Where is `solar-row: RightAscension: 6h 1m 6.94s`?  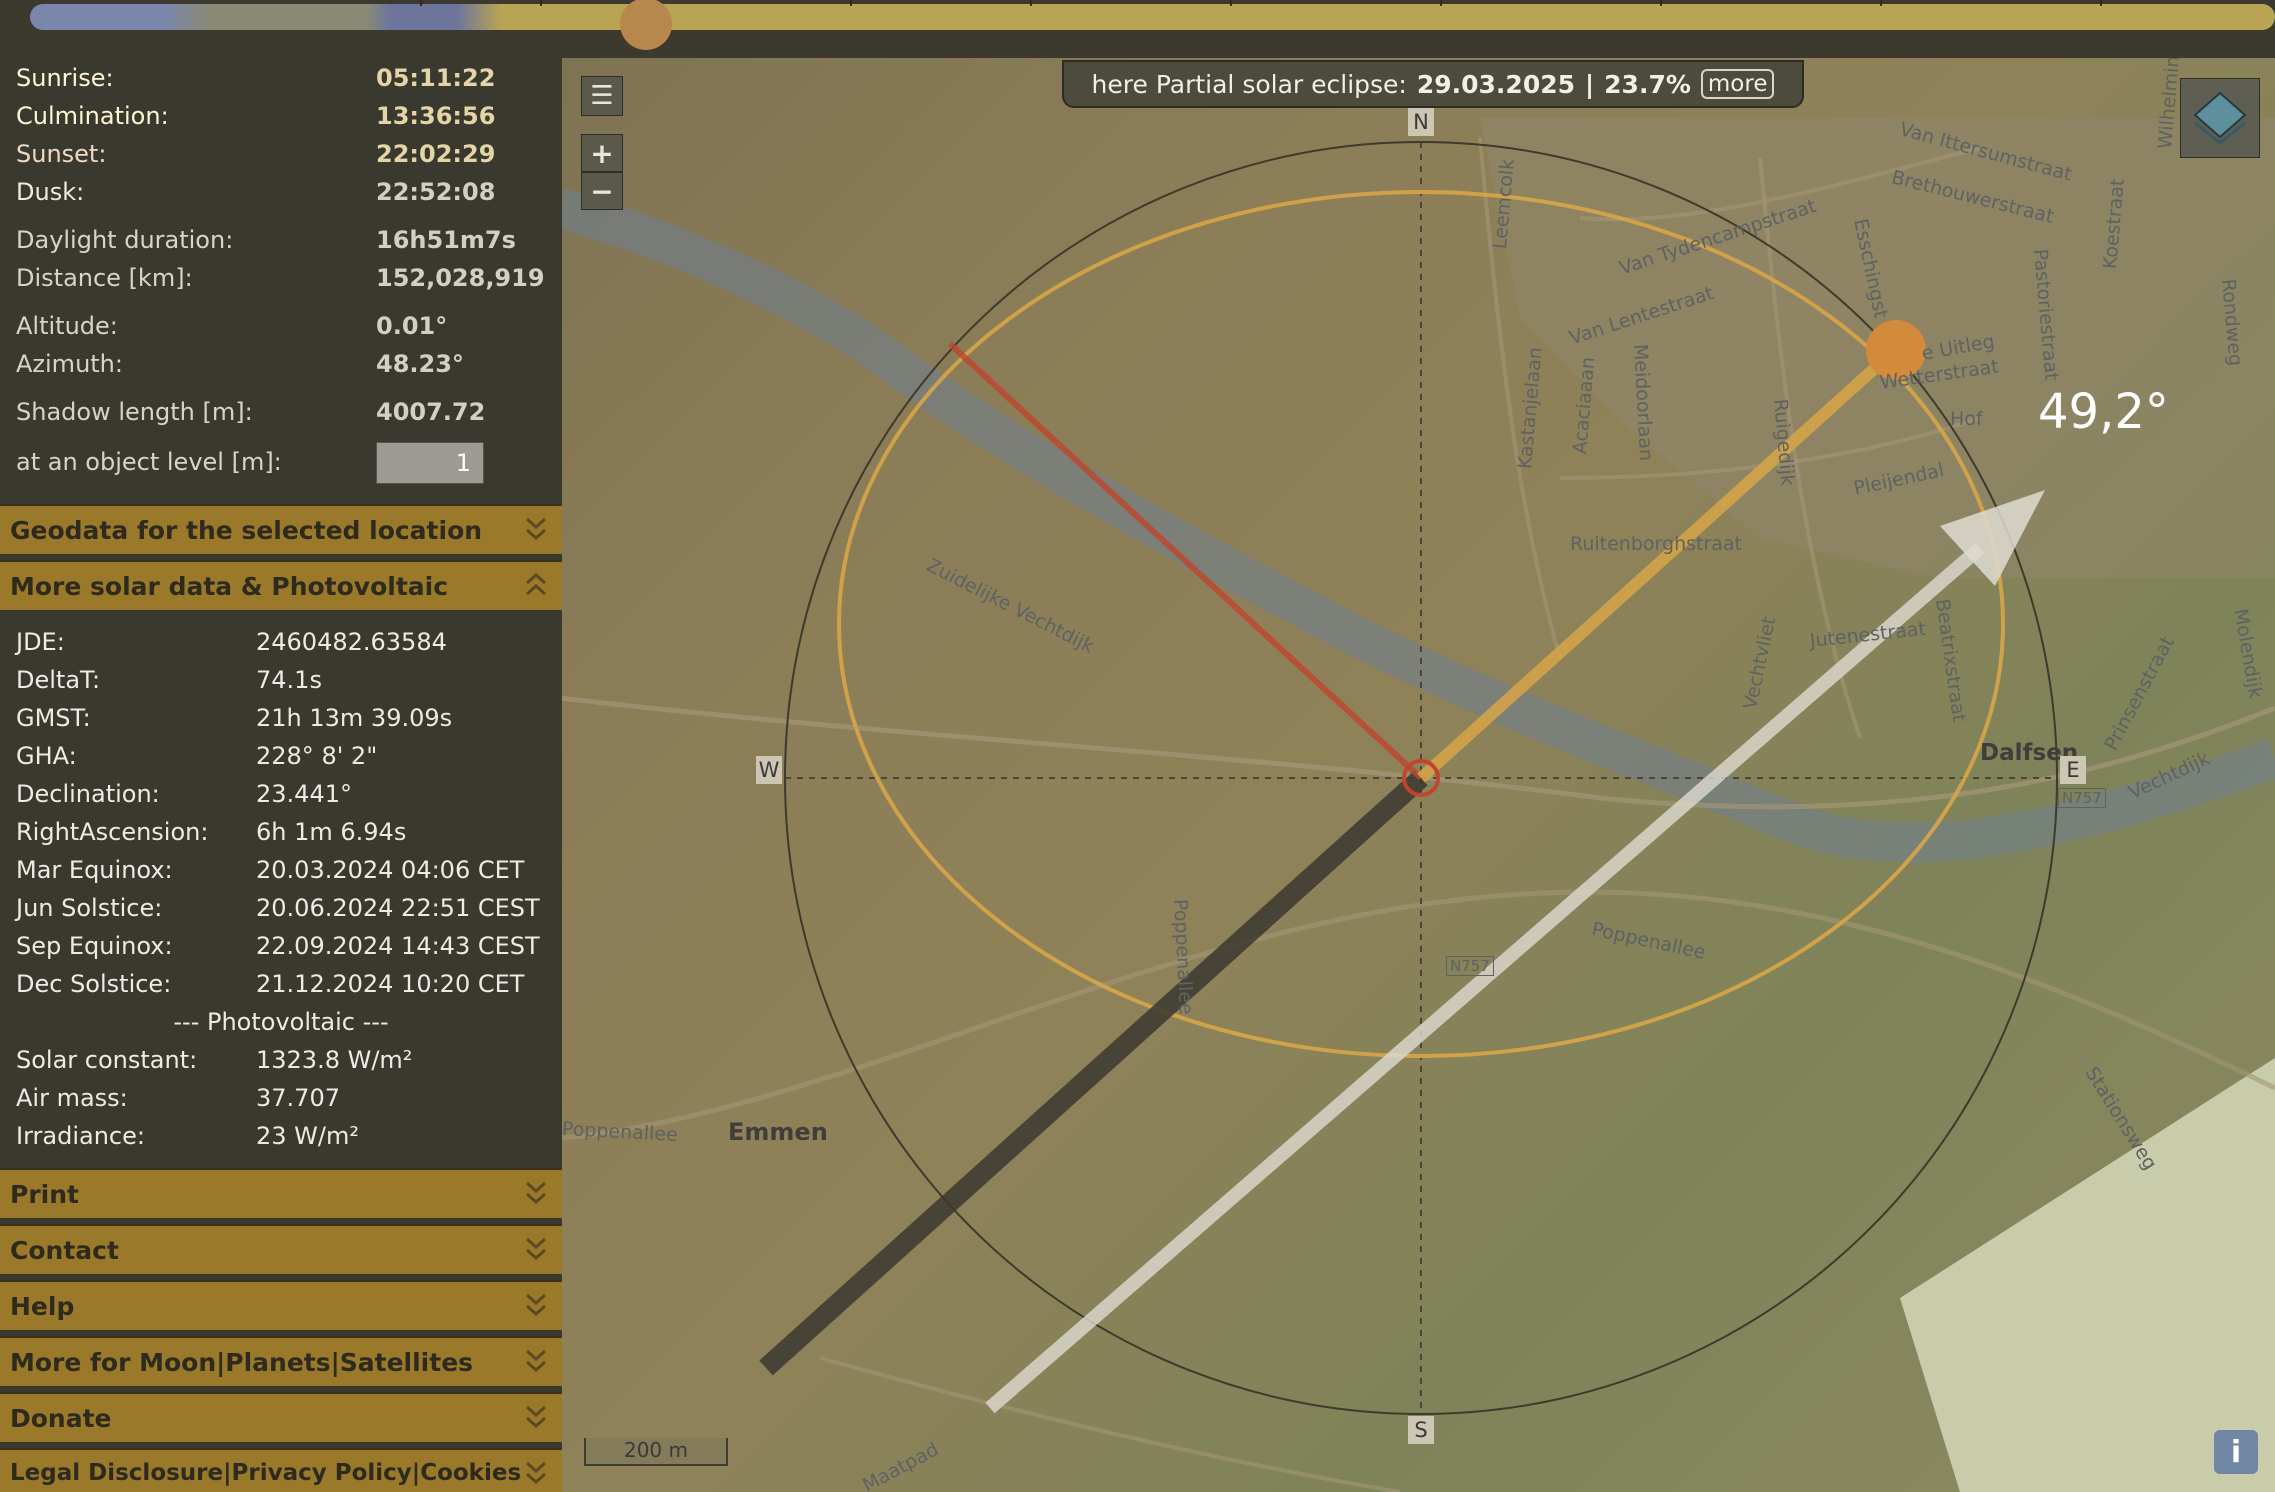
solar-row: RightAscension: 6h 1m 6.94s is located at coordinates (281, 837).